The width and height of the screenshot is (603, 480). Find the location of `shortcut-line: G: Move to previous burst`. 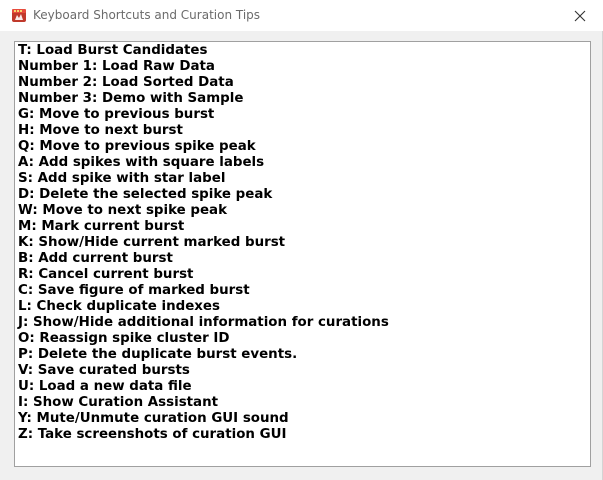

shortcut-line: G: Move to previous burst is located at coordinates (116, 114).